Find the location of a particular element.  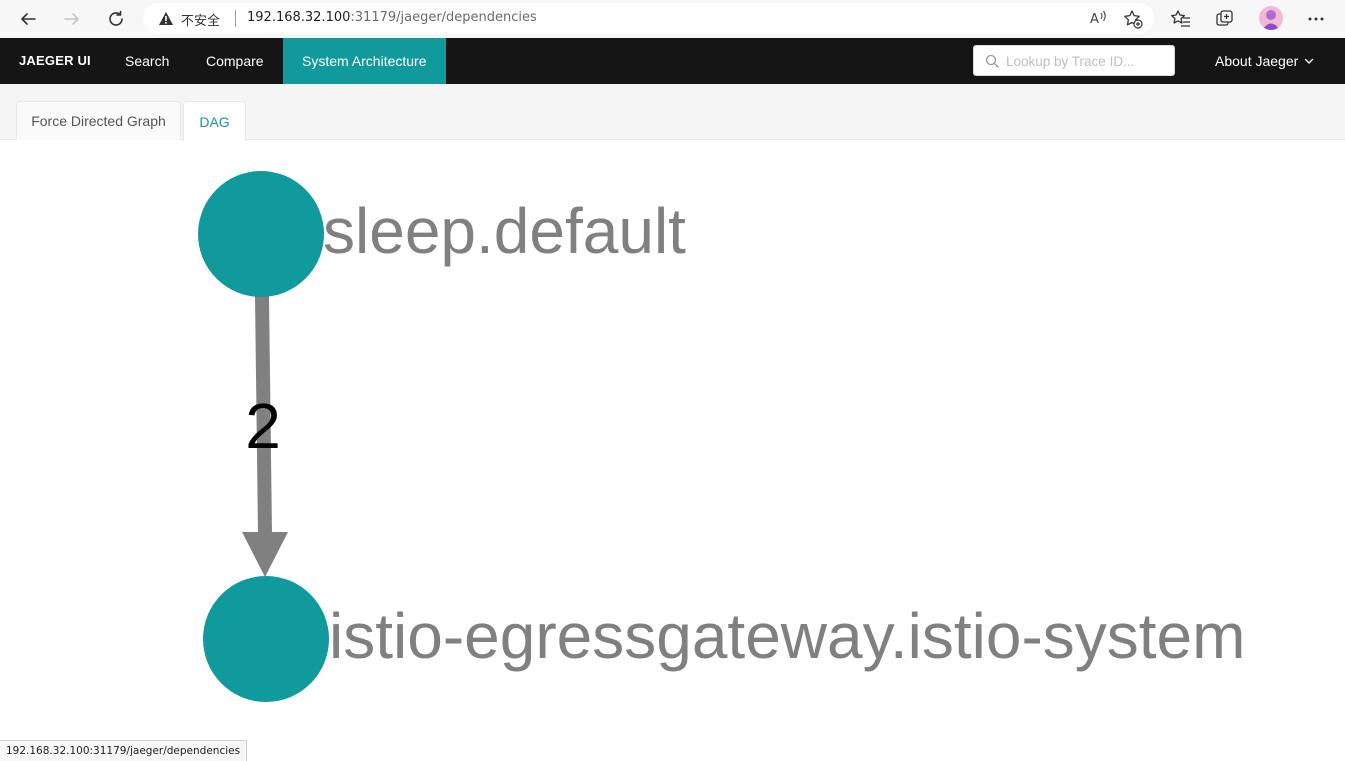

url-text: 192.168.32.100:31179/jaeger/dependencies is located at coordinates (392, 17).